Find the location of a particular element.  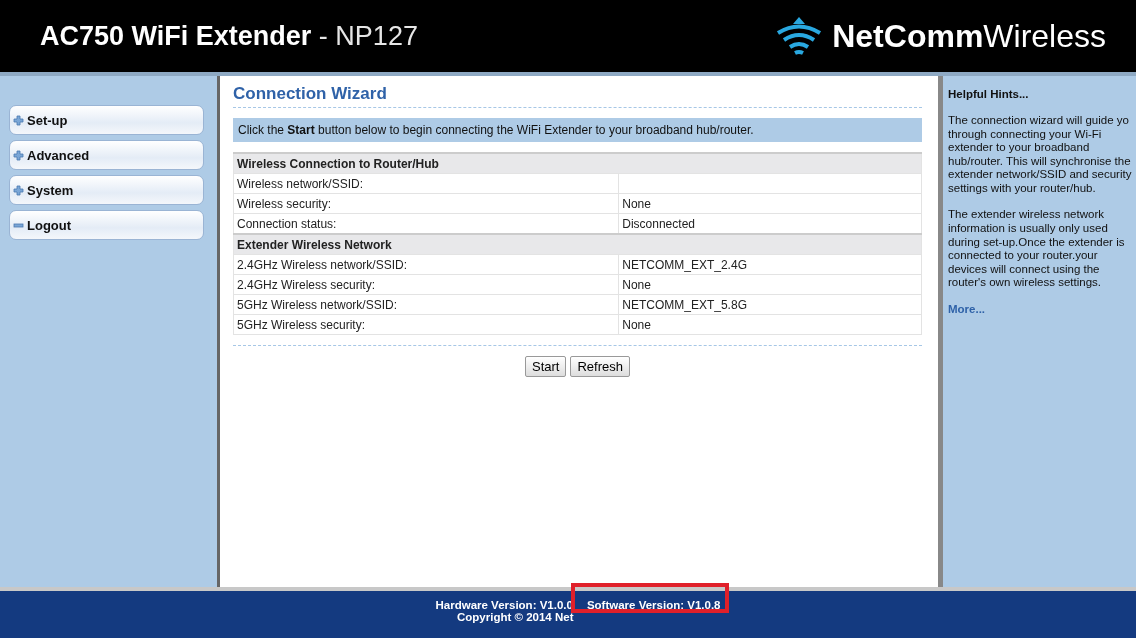

hint-paragraph: The extender wireless network information is usually only used during set-up.Once the extender is connected to your router.your devices will connect using the router's own wireless settings. is located at coordinates (1037, 249).